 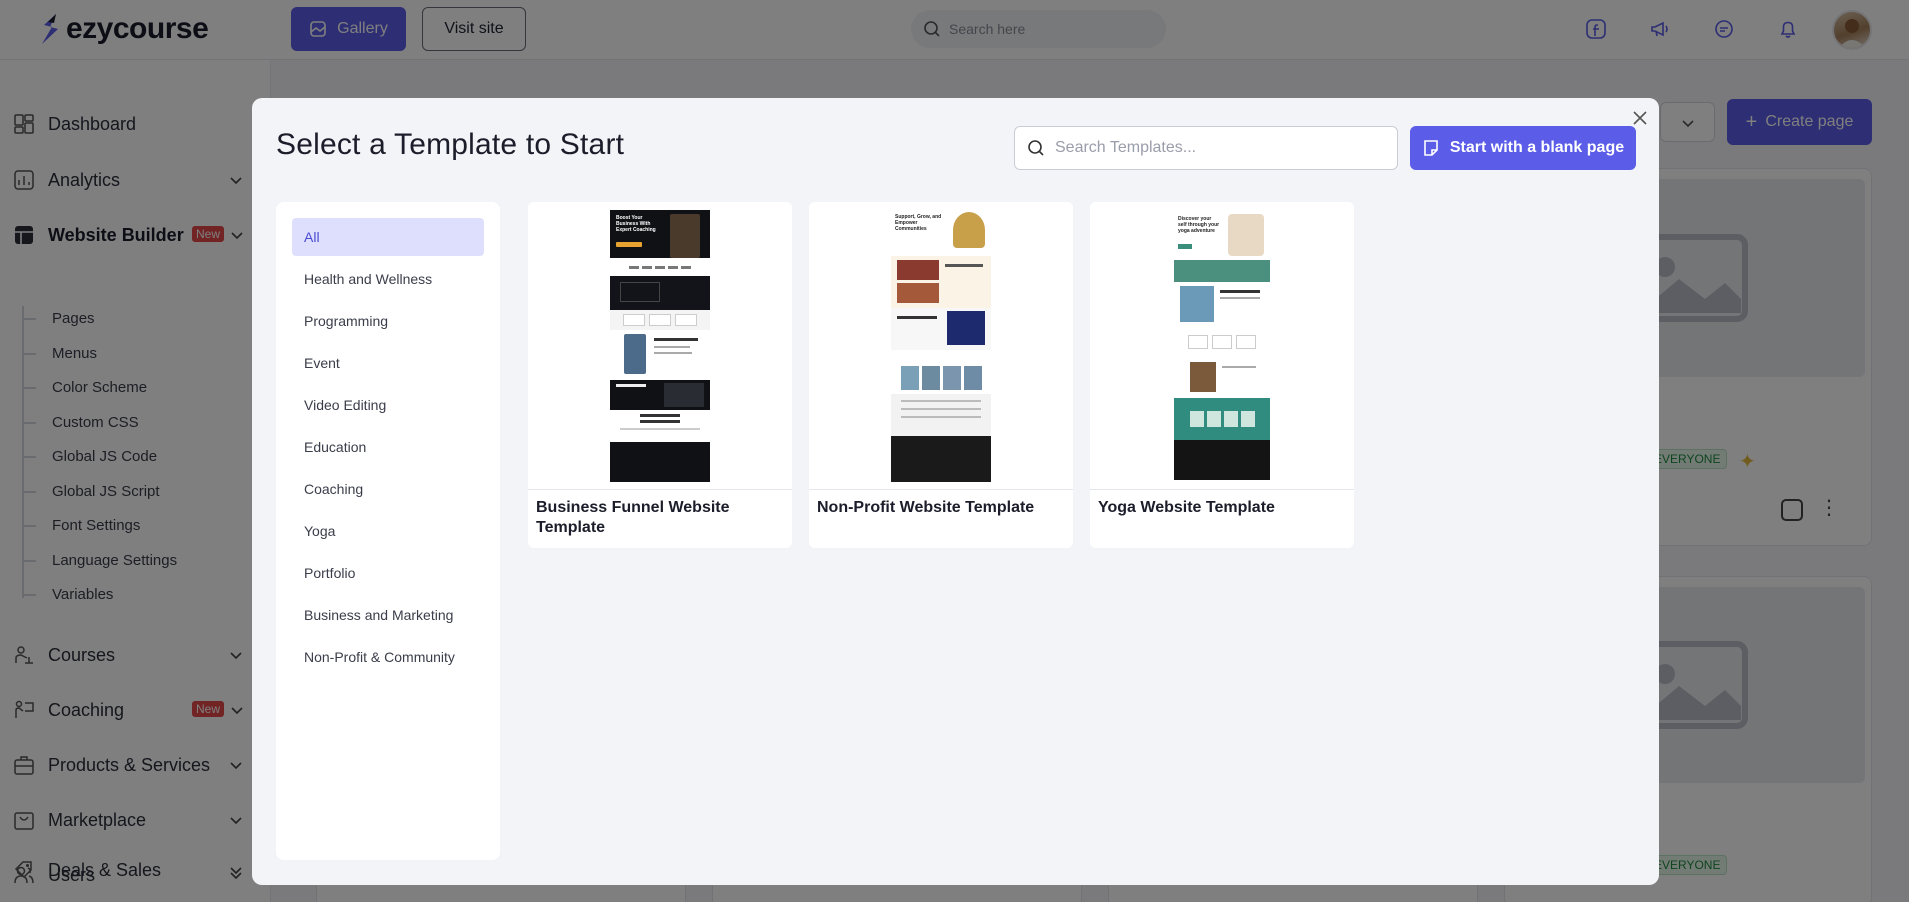 I want to click on template-thumbnail: Boost Your Business With Expert Coaching, so click(x=660, y=346).